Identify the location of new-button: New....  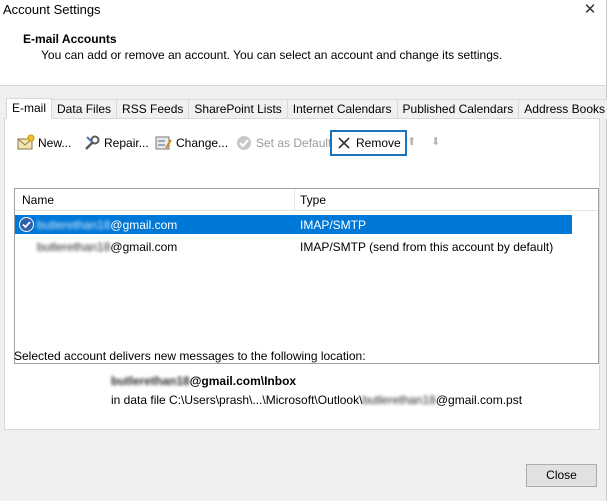
(44, 143).